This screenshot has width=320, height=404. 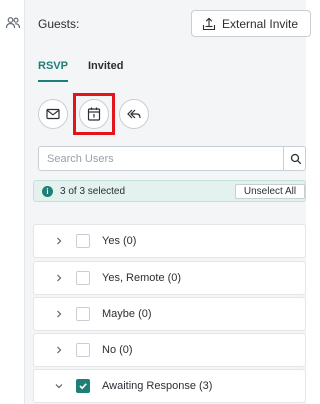 What do you see at coordinates (13, 23) in the screenshot?
I see `people-icon` at bounding box center [13, 23].